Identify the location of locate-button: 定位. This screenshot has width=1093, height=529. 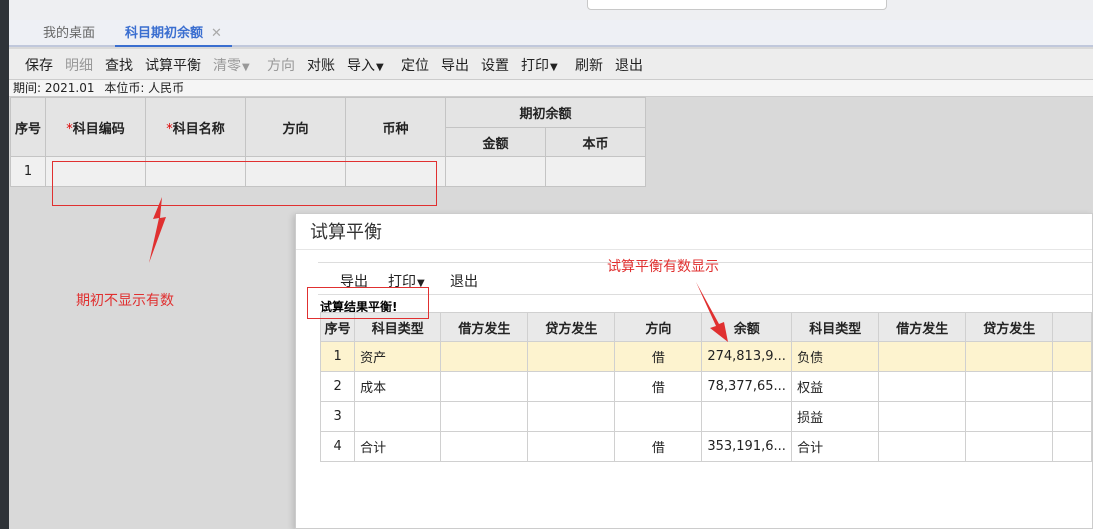
(415, 65).